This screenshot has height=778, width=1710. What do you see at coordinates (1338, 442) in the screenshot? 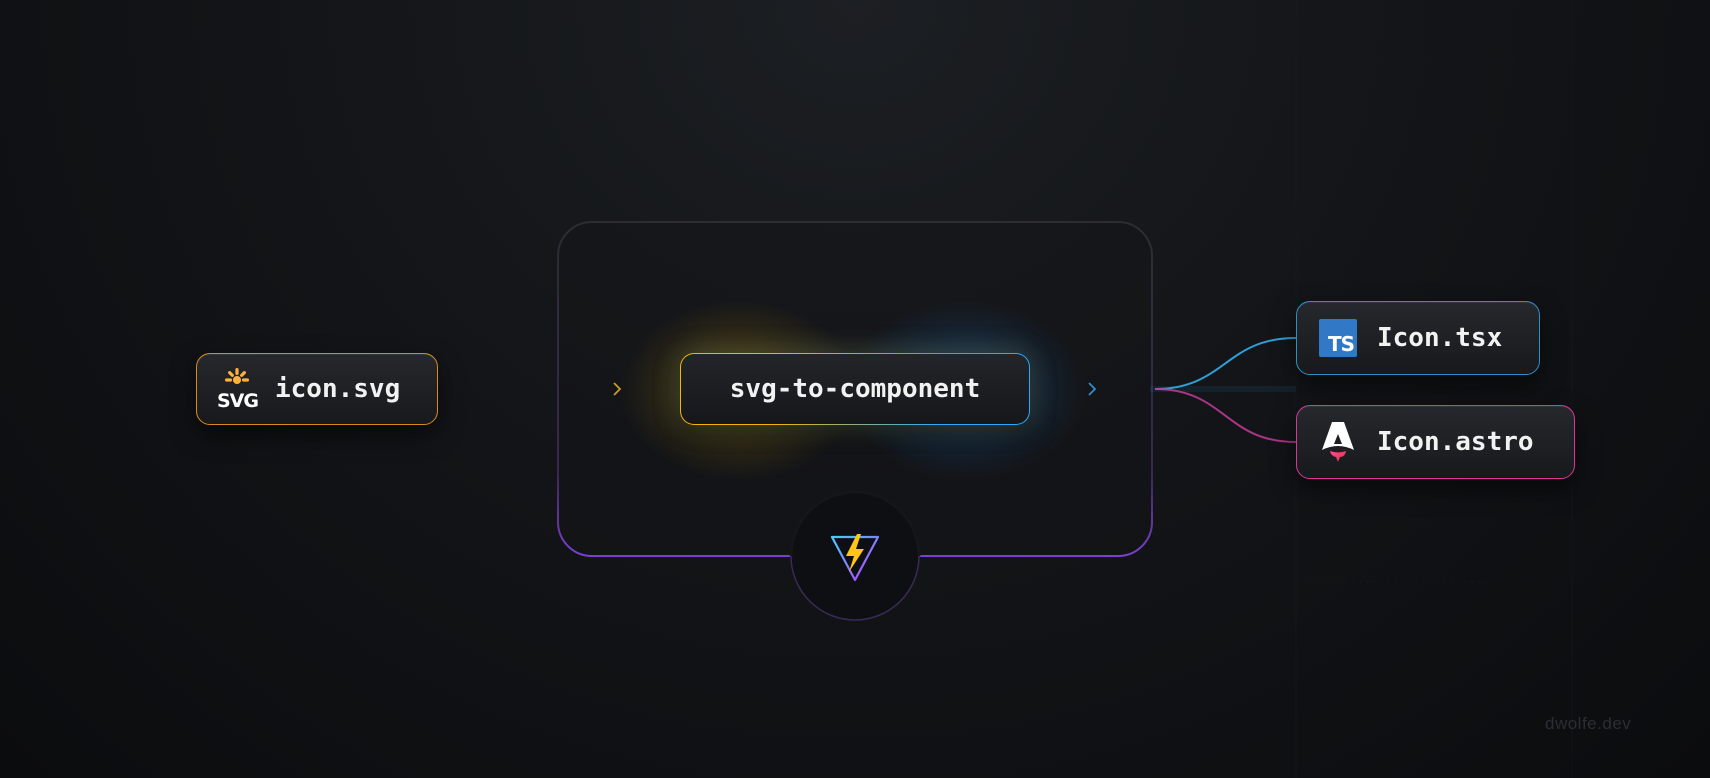
I see `astro-icon` at bounding box center [1338, 442].